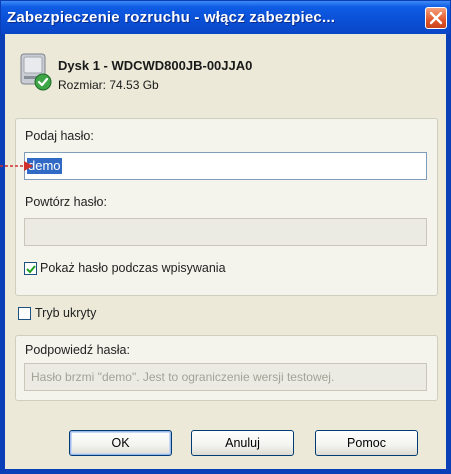  Describe the element at coordinates (24, 313) in the screenshot. I see `hidden-mode-checkbox` at that location.